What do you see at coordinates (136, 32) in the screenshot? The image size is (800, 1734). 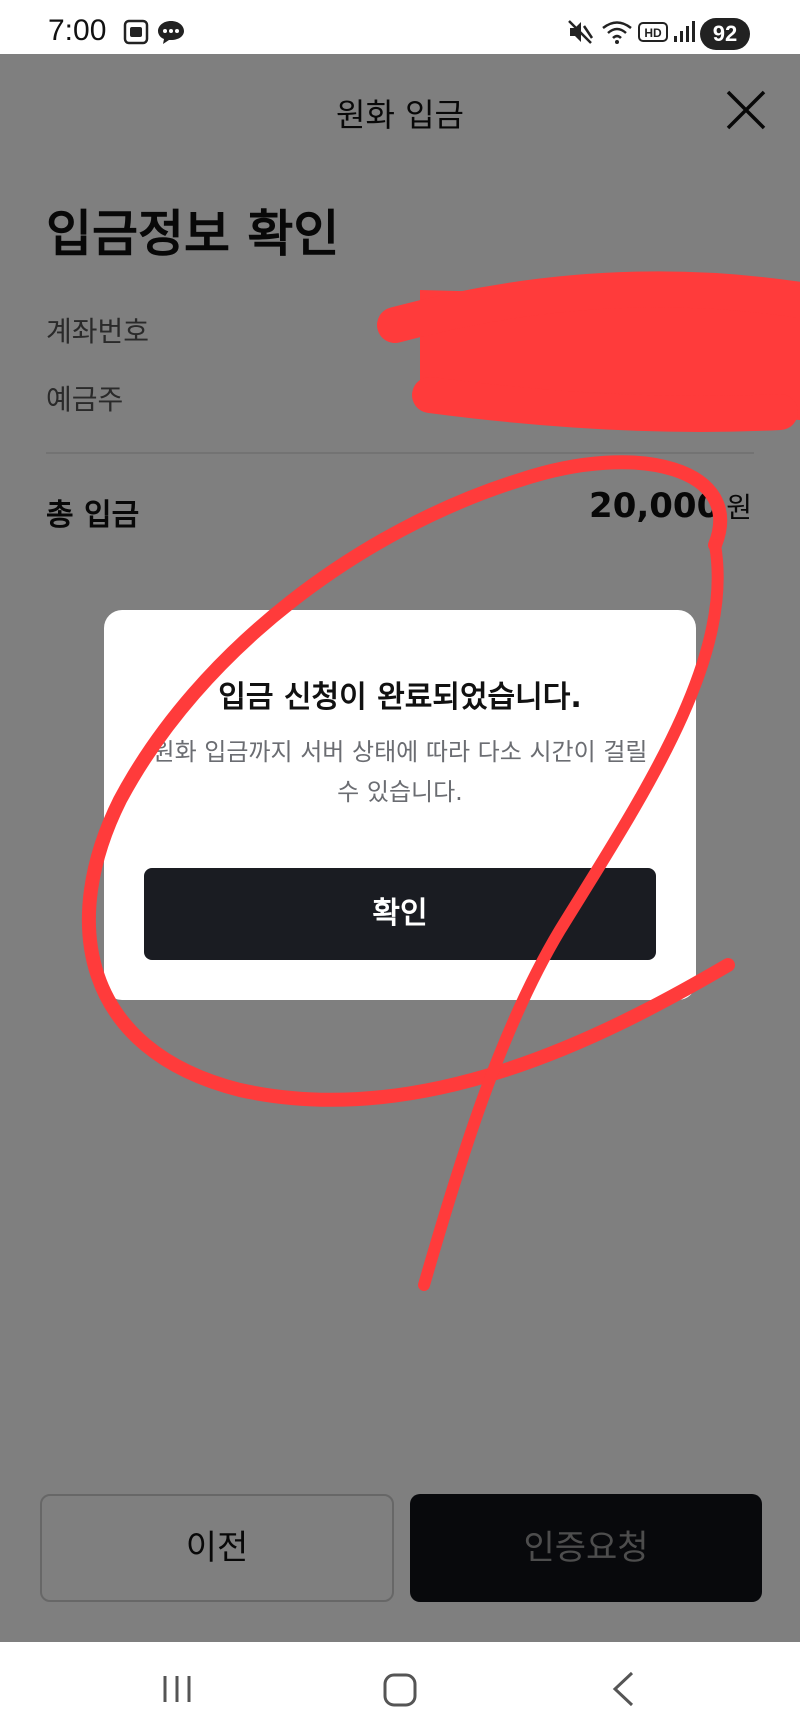 I see `screenshot-icon` at bounding box center [136, 32].